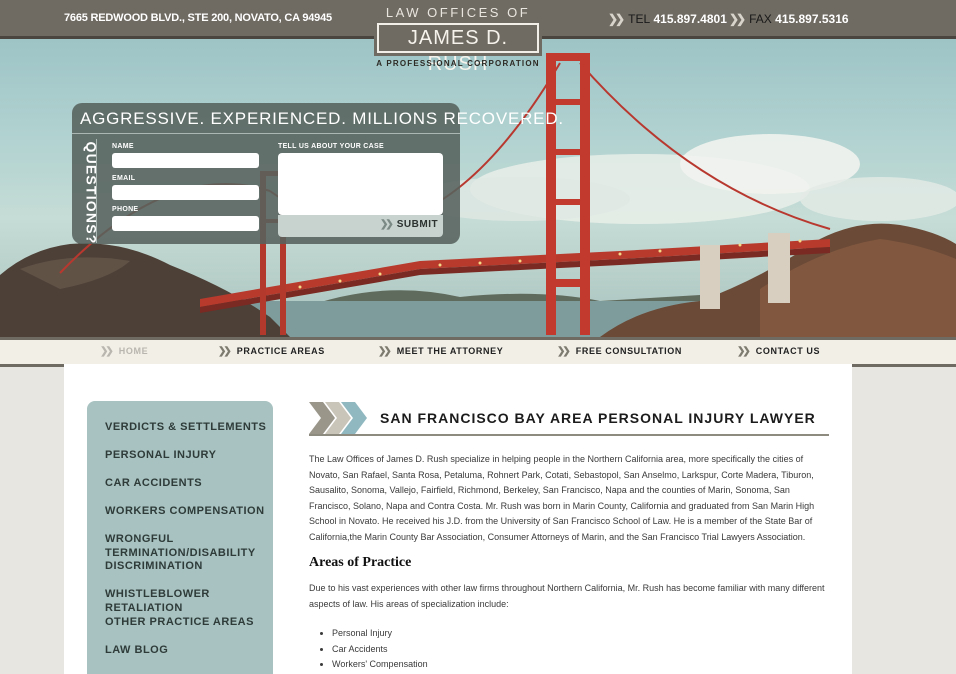 This screenshot has width=956, height=674. I want to click on submit-button: ❯❯ SUBMIT, so click(409, 224).